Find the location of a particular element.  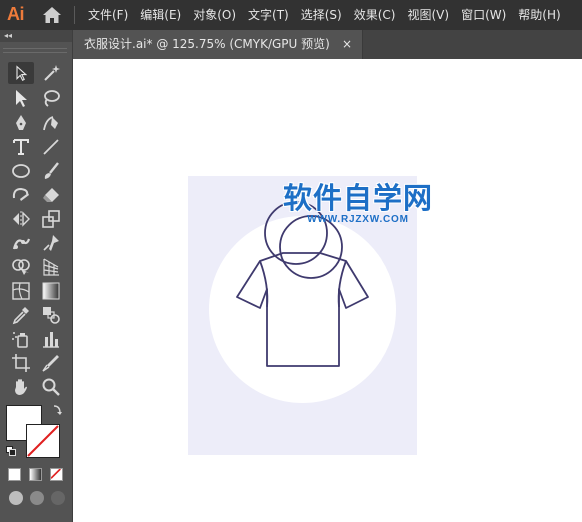

line-segment-tool is located at coordinates (51, 147).